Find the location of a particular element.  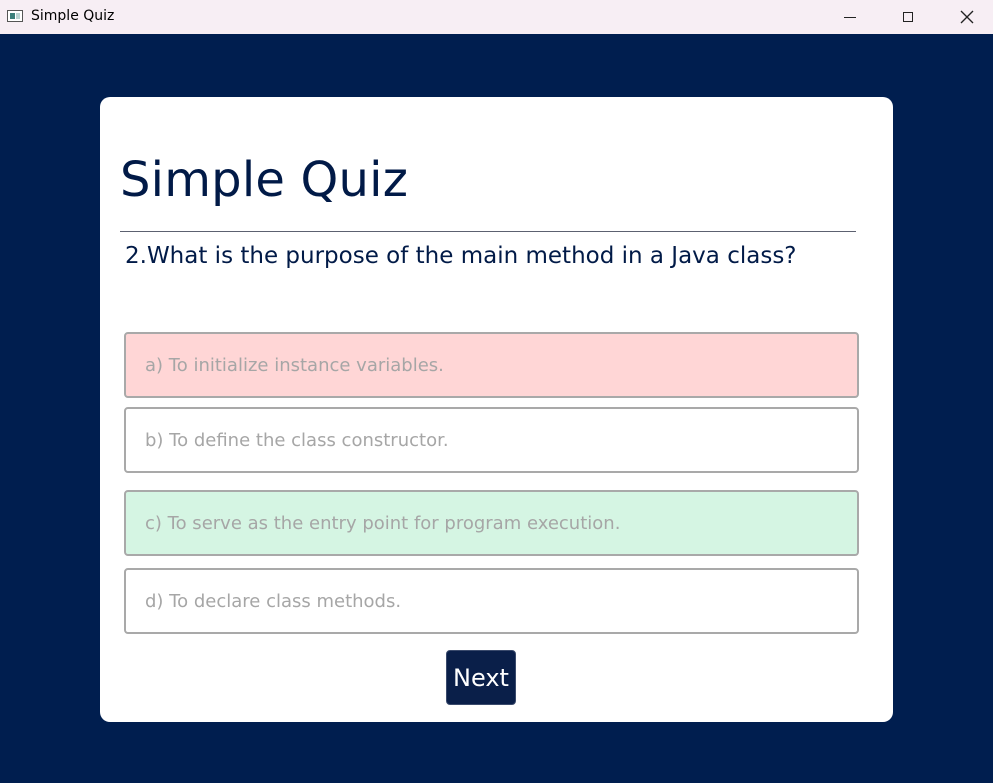

app-window-icon is located at coordinates (15, 16).